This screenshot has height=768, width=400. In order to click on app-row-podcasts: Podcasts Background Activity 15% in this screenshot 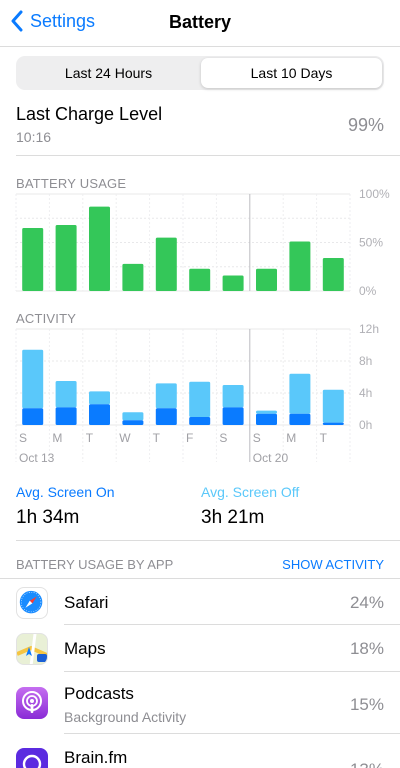, I will do `click(200, 703)`.